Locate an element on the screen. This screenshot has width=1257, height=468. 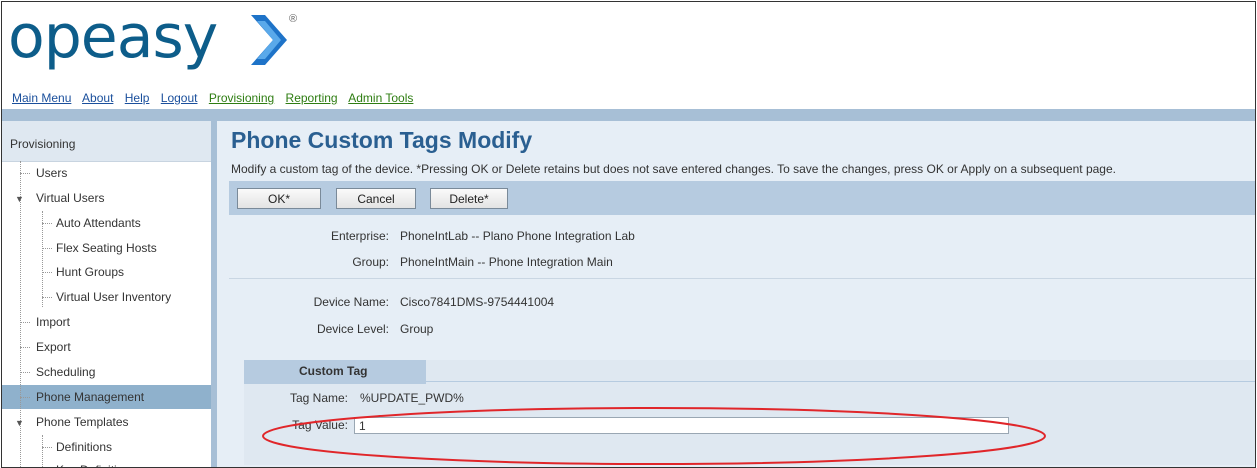
sidebar-item-flex-seating-hosts: Flex Seating Hosts is located at coordinates (106, 248).